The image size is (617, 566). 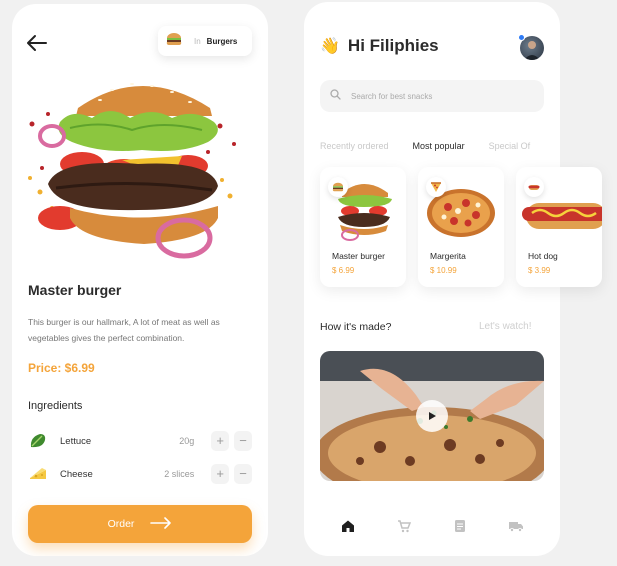 What do you see at coordinates (197, 41) in the screenshot?
I see `category-prefix: In` at bounding box center [197, 41].